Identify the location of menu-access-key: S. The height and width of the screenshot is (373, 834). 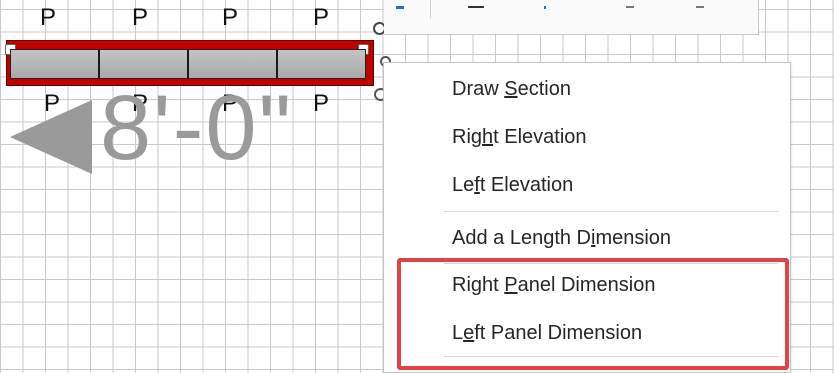
(511, 89).